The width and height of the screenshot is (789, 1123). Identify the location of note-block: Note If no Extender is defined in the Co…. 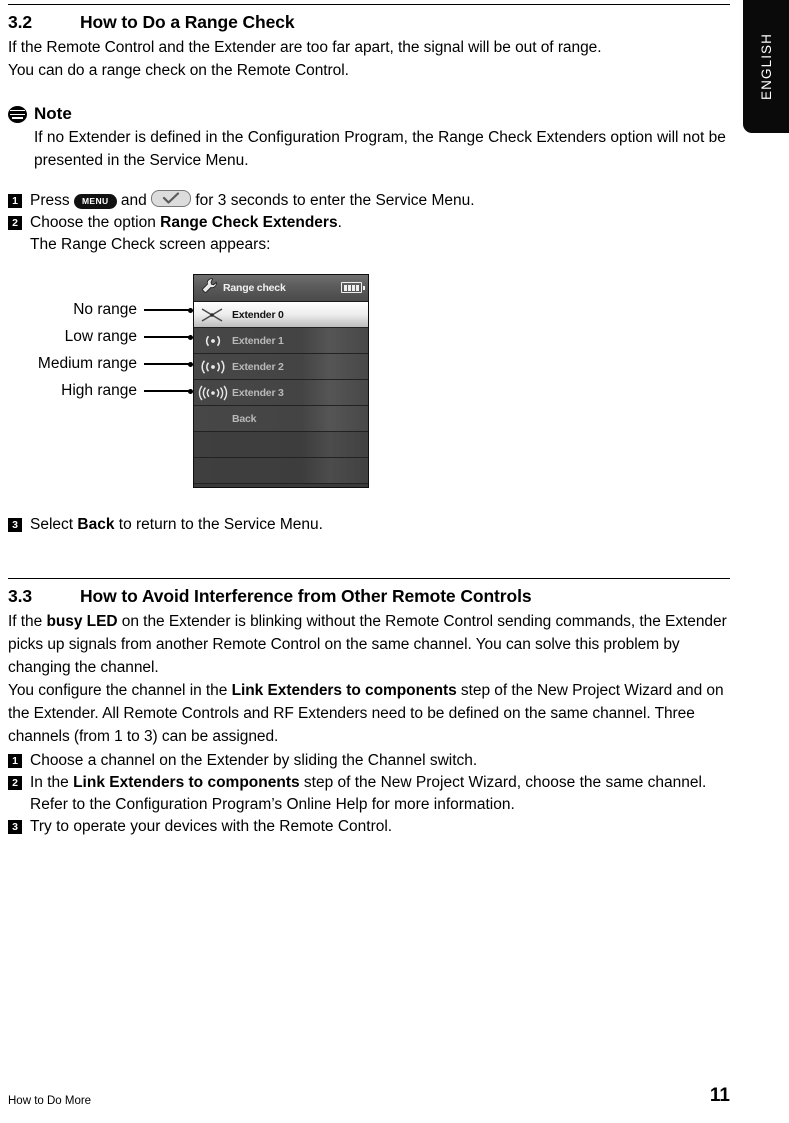
(369, 138).